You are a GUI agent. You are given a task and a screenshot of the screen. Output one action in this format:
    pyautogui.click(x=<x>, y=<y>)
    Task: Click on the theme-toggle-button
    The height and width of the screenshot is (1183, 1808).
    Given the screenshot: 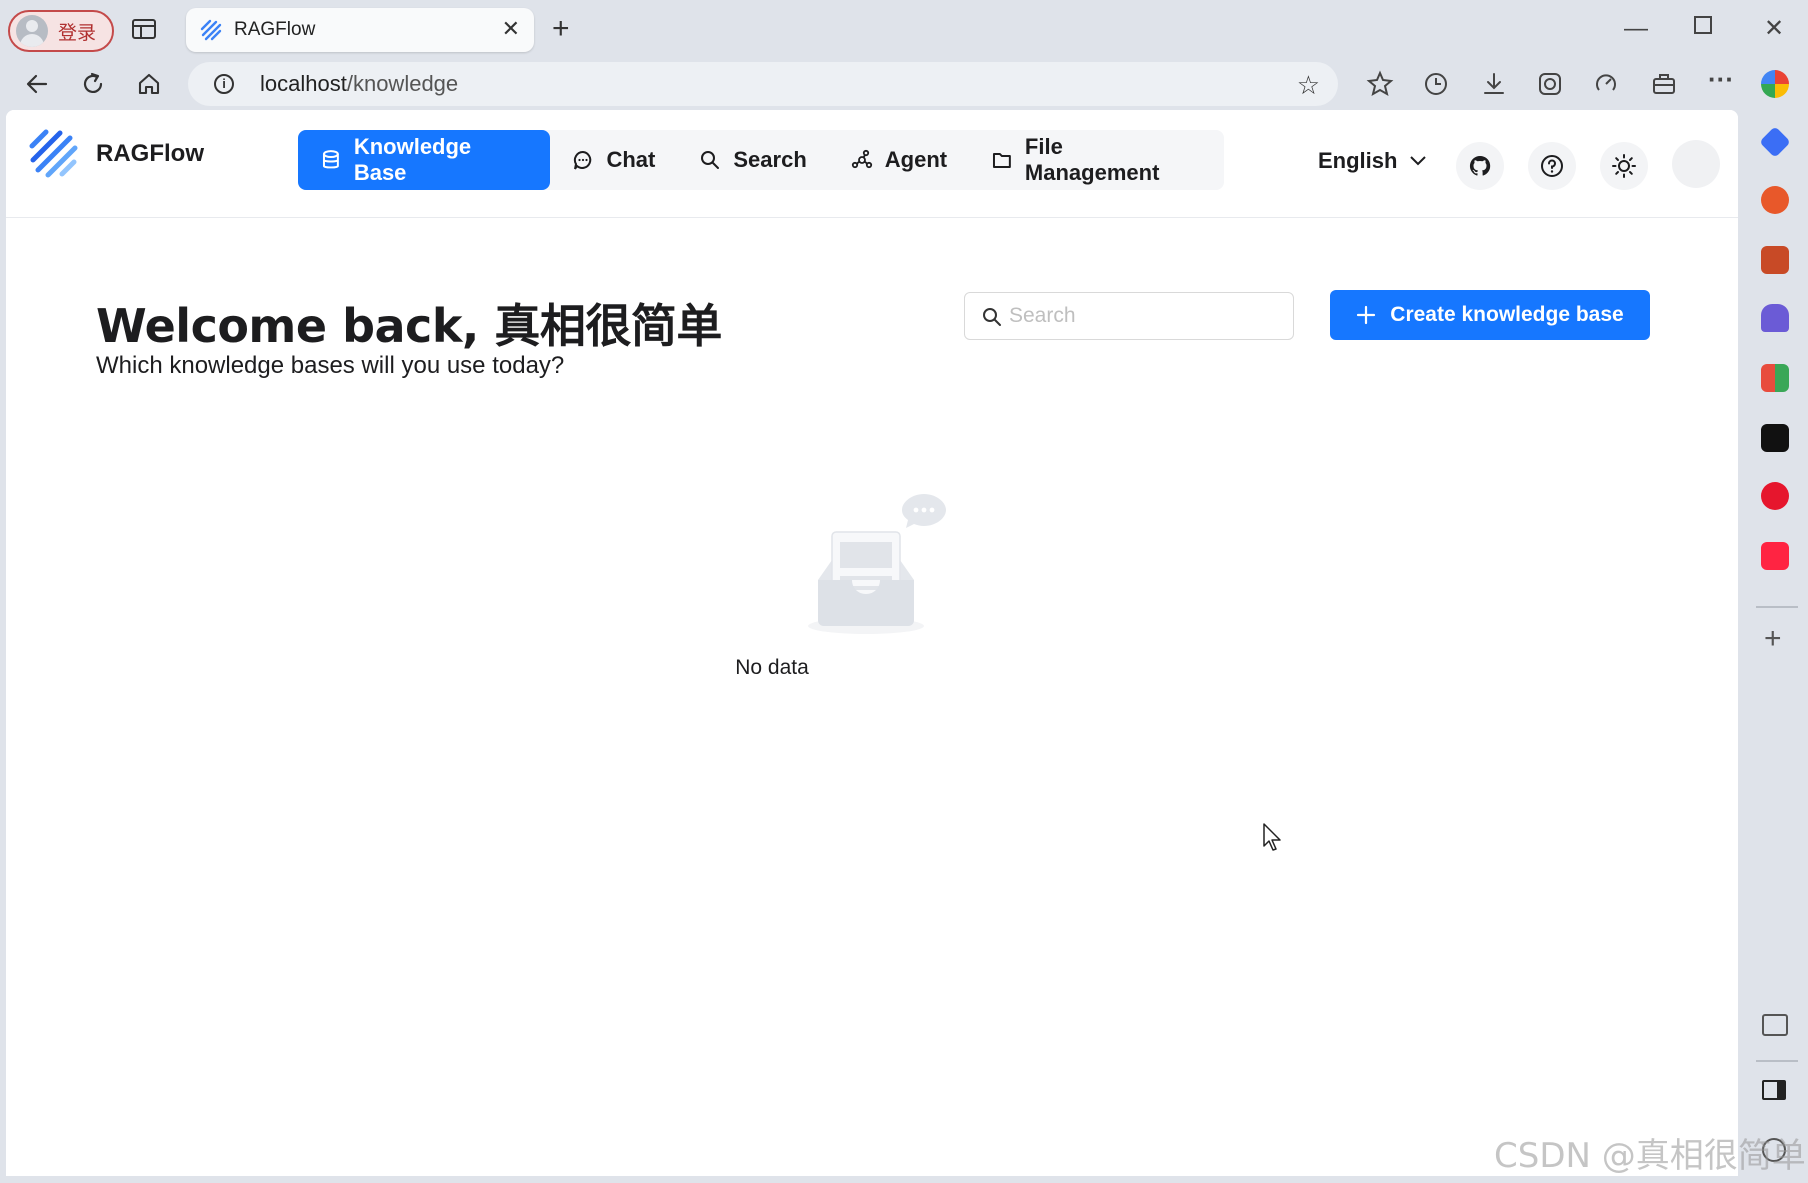 What is the action you would take?
    pyautogui.click(x=1624, y=166)
    